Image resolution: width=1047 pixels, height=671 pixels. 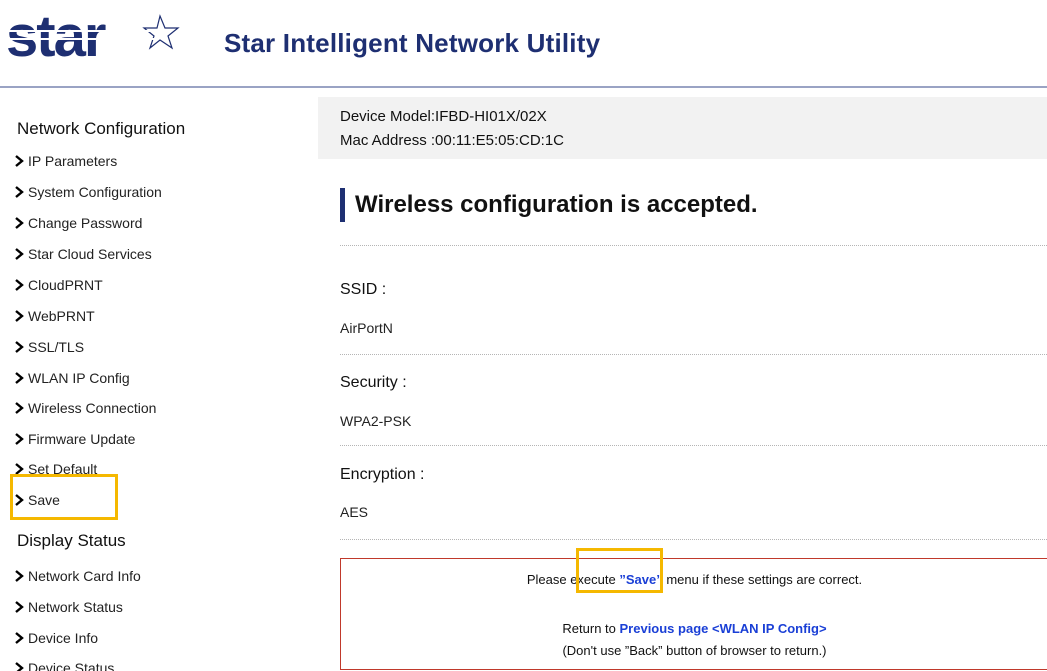 I want to click on page-title: Wireless configuration is accepted., so click(x=549, y=205).